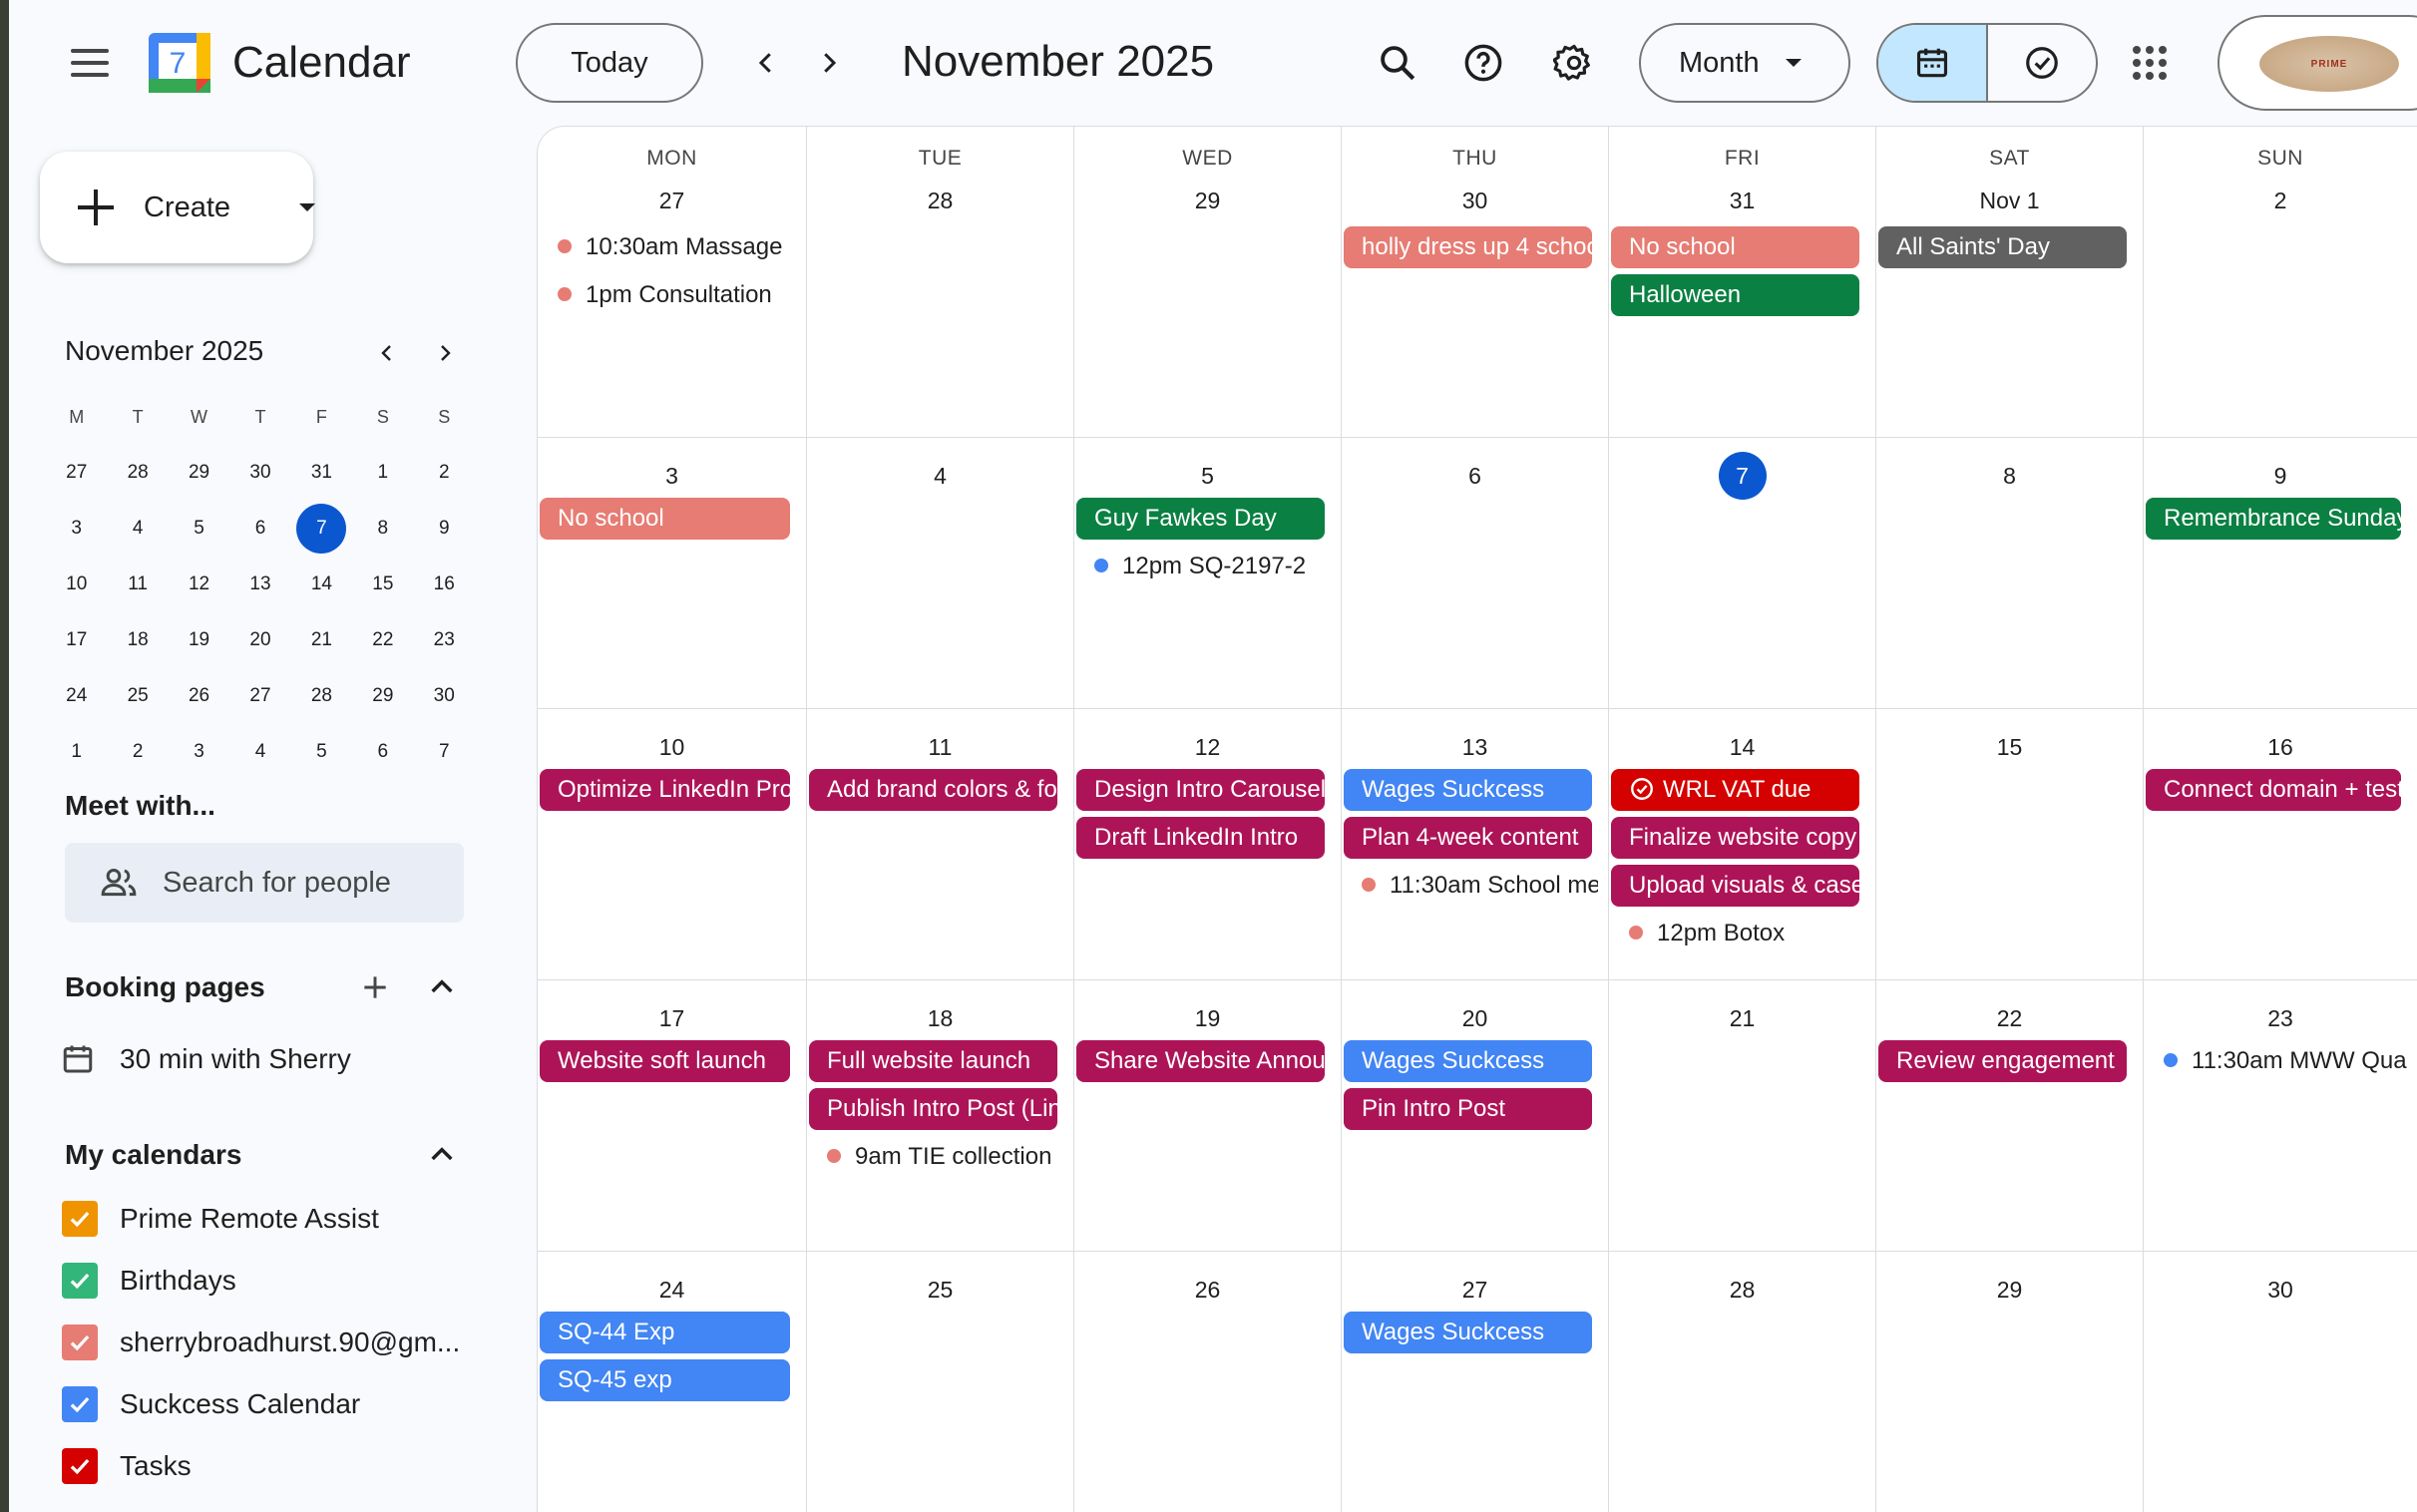 The height and width of the screenshot is (1512, 2417). What do you see at coordinates (2010, 747) in the screenshot?
I see `day-number: 15` at bounding box center [2010, 747].